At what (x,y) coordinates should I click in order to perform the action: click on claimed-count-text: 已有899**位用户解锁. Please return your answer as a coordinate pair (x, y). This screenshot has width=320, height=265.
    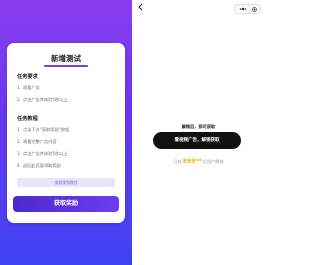
    Looking at the image, I should click on (198, 161).